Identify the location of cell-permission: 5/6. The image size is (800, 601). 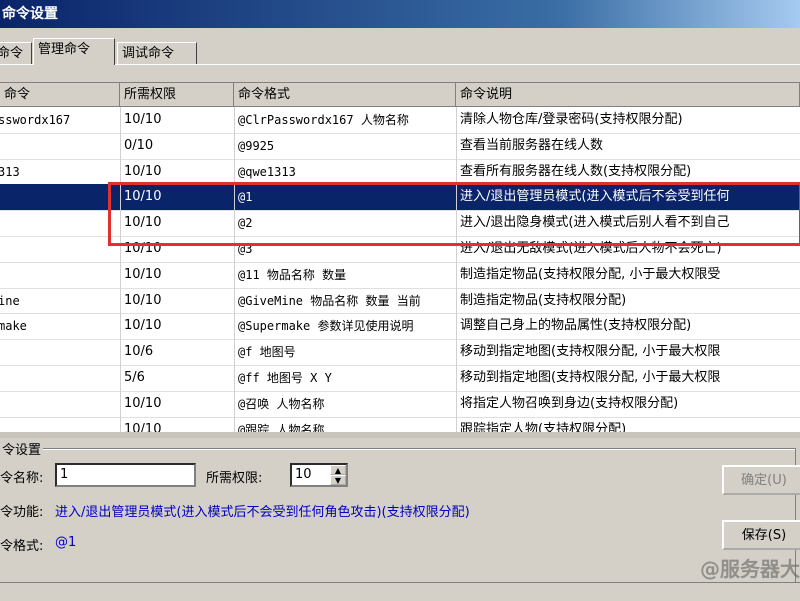
(134, 377).